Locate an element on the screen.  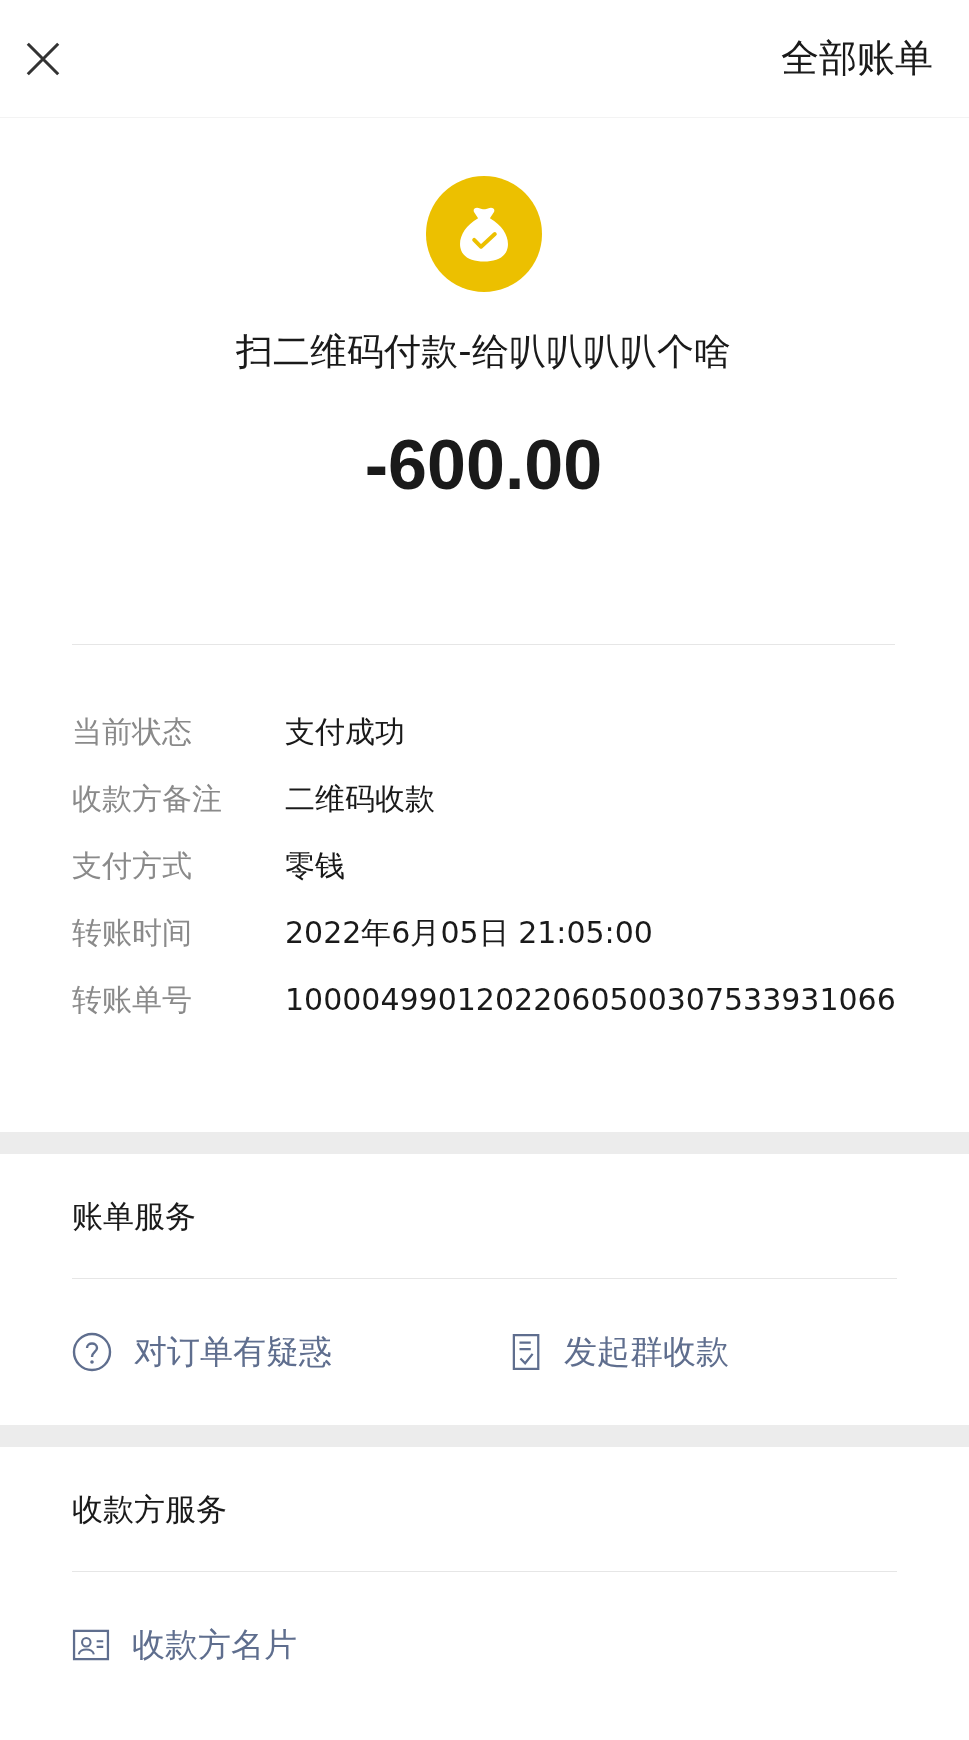
document-check-icon is located at coordinates (527, 1352).